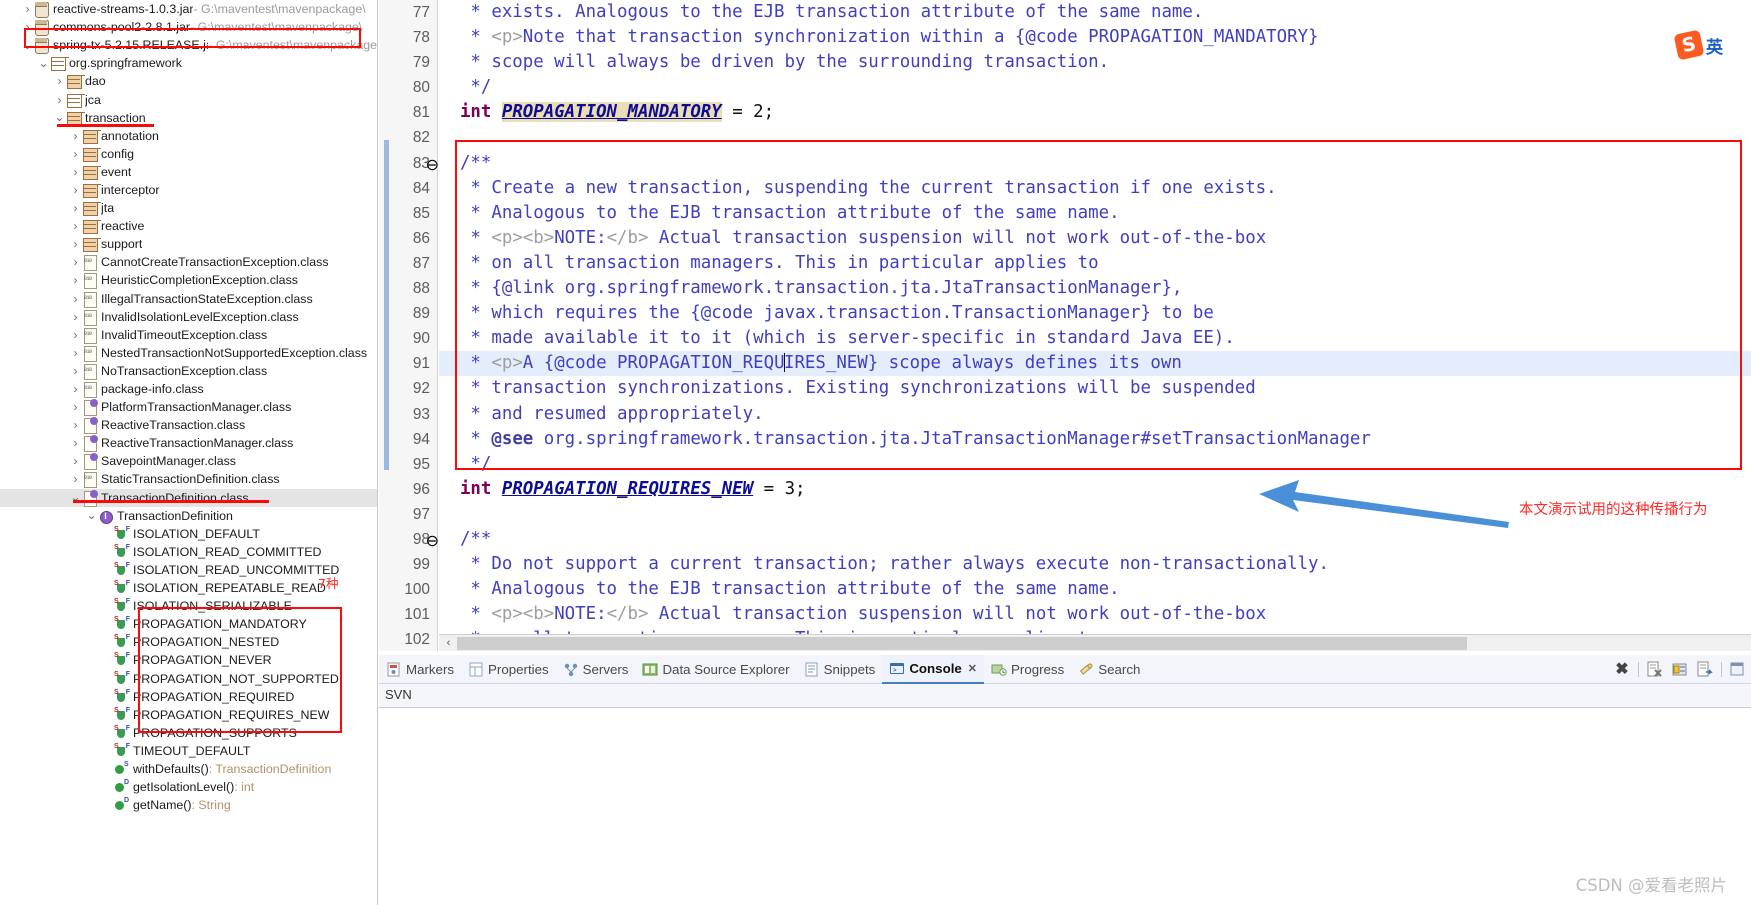  I want to click on tree-item-reactive: › reactive, so click(188, 226).